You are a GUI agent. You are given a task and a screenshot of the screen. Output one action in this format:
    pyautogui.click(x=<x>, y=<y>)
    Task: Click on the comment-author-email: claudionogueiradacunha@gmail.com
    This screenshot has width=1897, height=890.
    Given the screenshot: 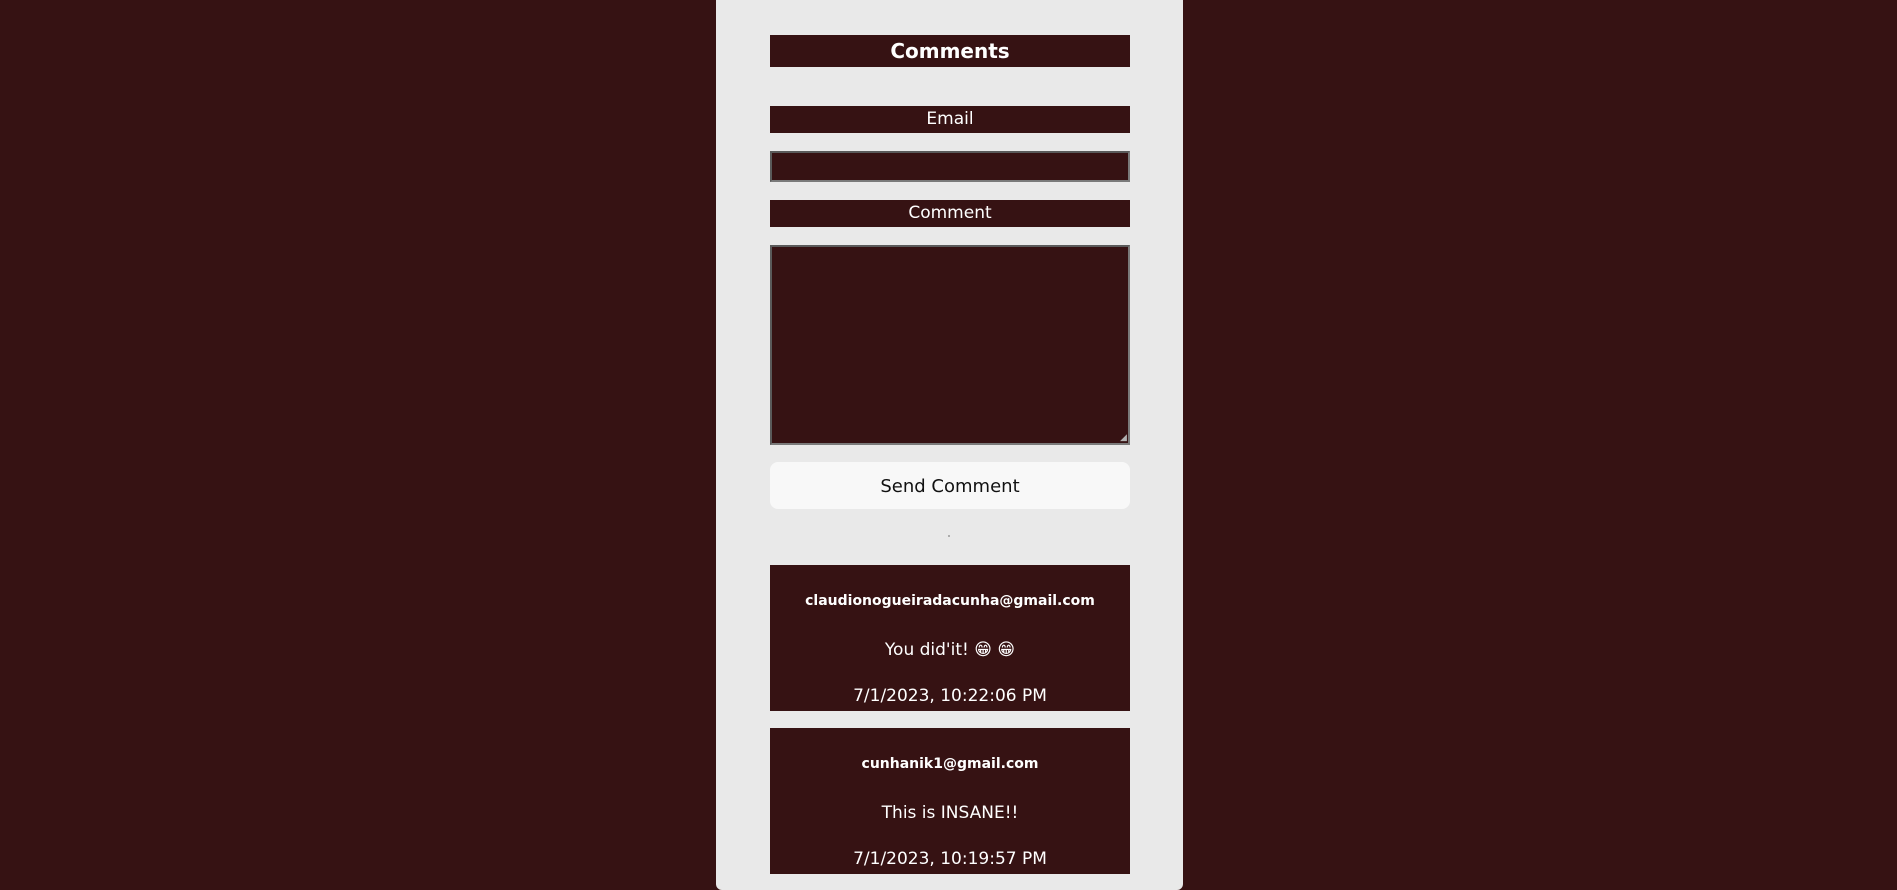 What is the action you would take?
    pyautogui.click(x=950, y=601)
    